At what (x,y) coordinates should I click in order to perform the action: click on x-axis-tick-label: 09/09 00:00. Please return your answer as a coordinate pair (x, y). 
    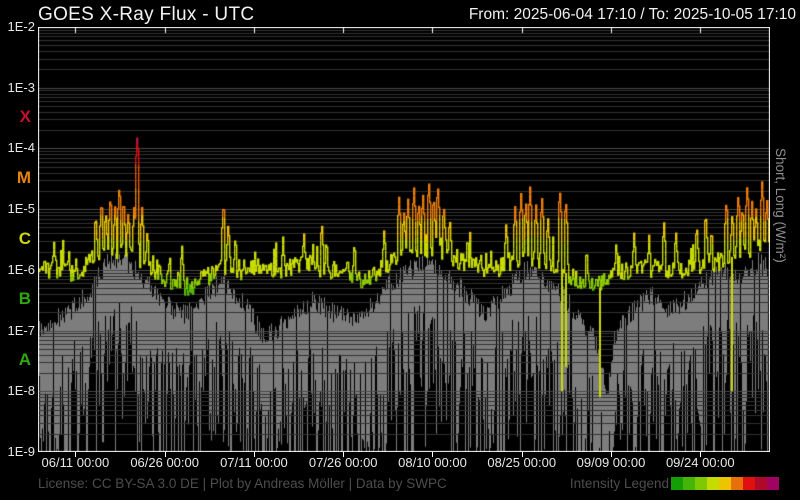
    Looking at the image, I should click on (611, 462).